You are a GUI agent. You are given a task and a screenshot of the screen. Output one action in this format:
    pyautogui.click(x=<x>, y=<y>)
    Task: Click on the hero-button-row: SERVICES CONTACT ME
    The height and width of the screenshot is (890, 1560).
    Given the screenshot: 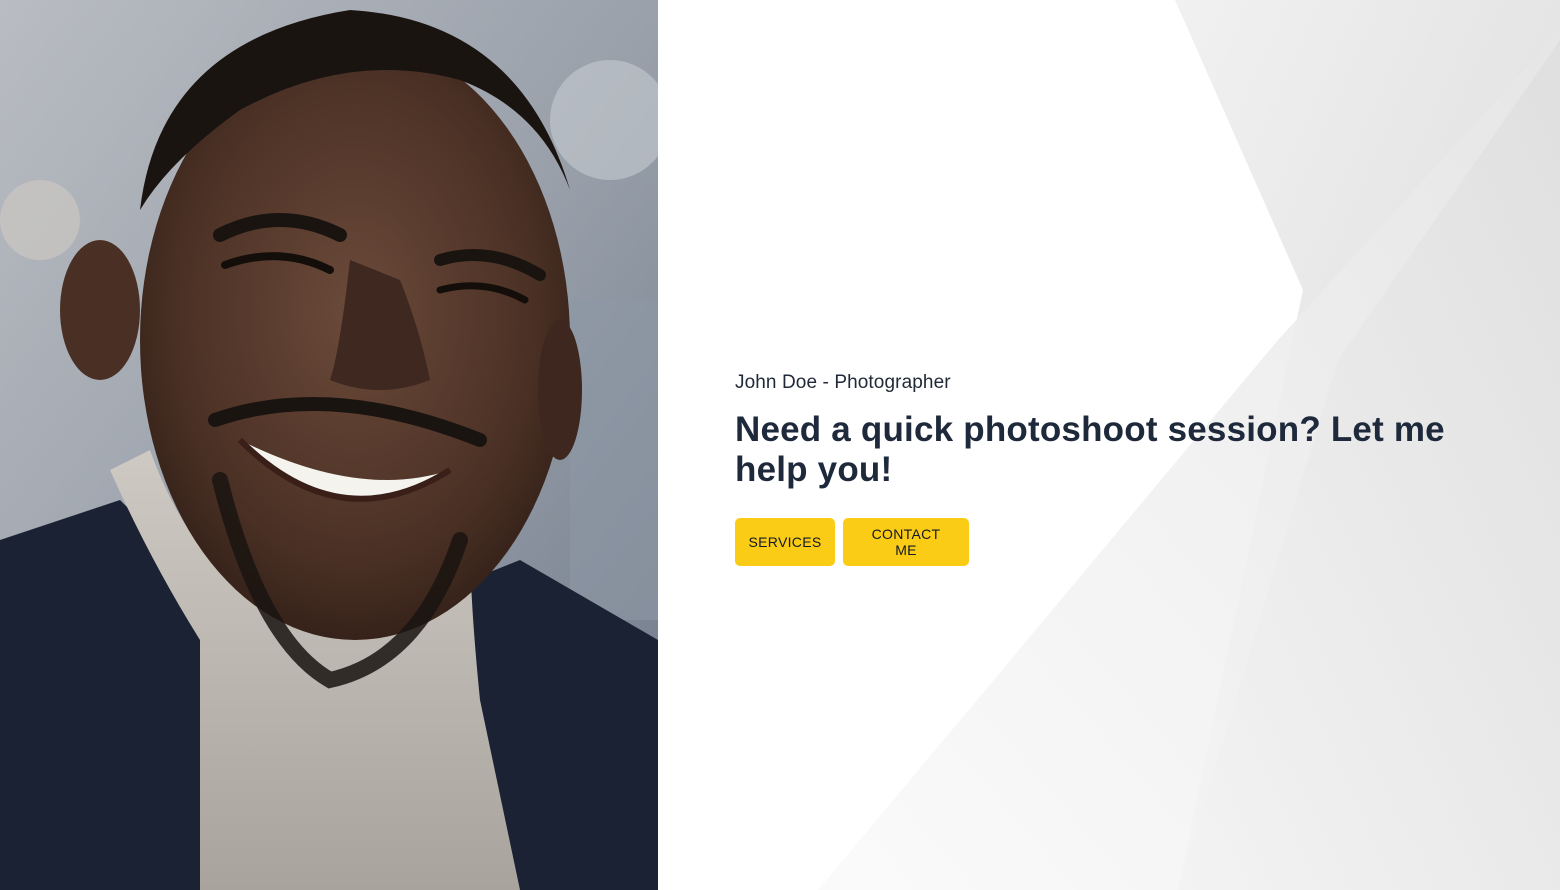 What is the action you would take?
    pyautogui.click(x=1125, y=542)
    